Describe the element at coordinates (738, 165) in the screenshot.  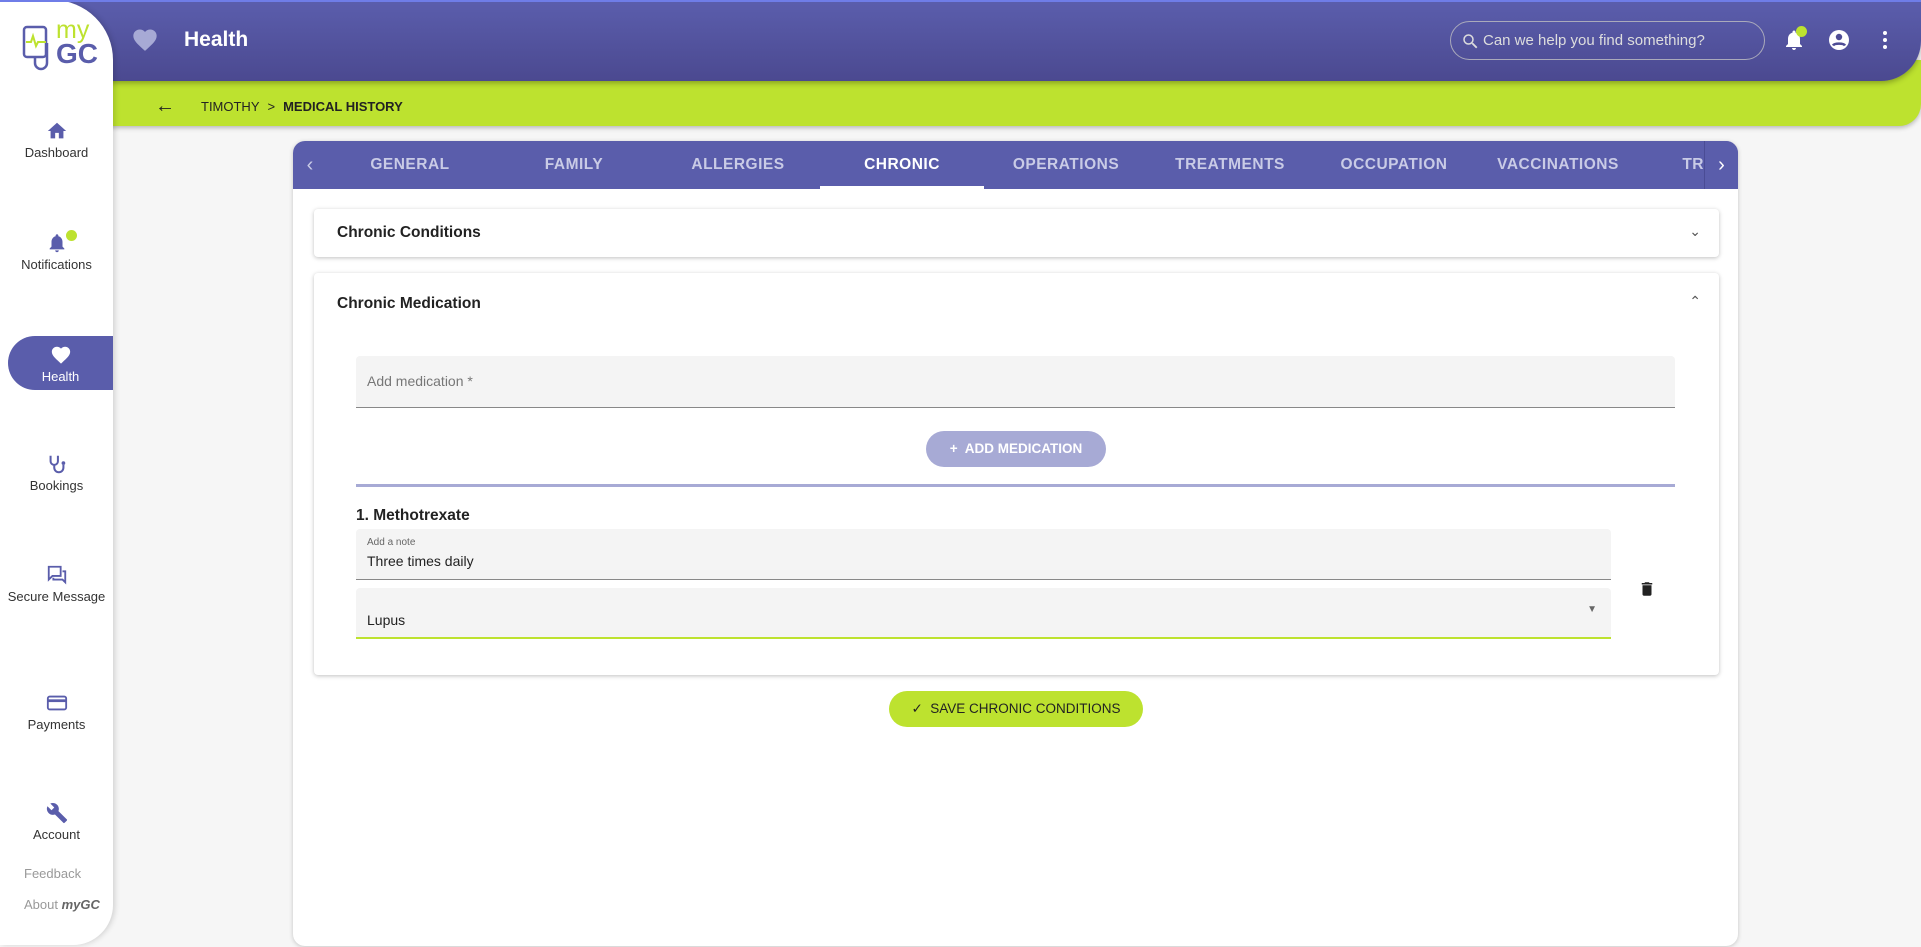
I see `tab-allergies: ALLERGIES` at that location.